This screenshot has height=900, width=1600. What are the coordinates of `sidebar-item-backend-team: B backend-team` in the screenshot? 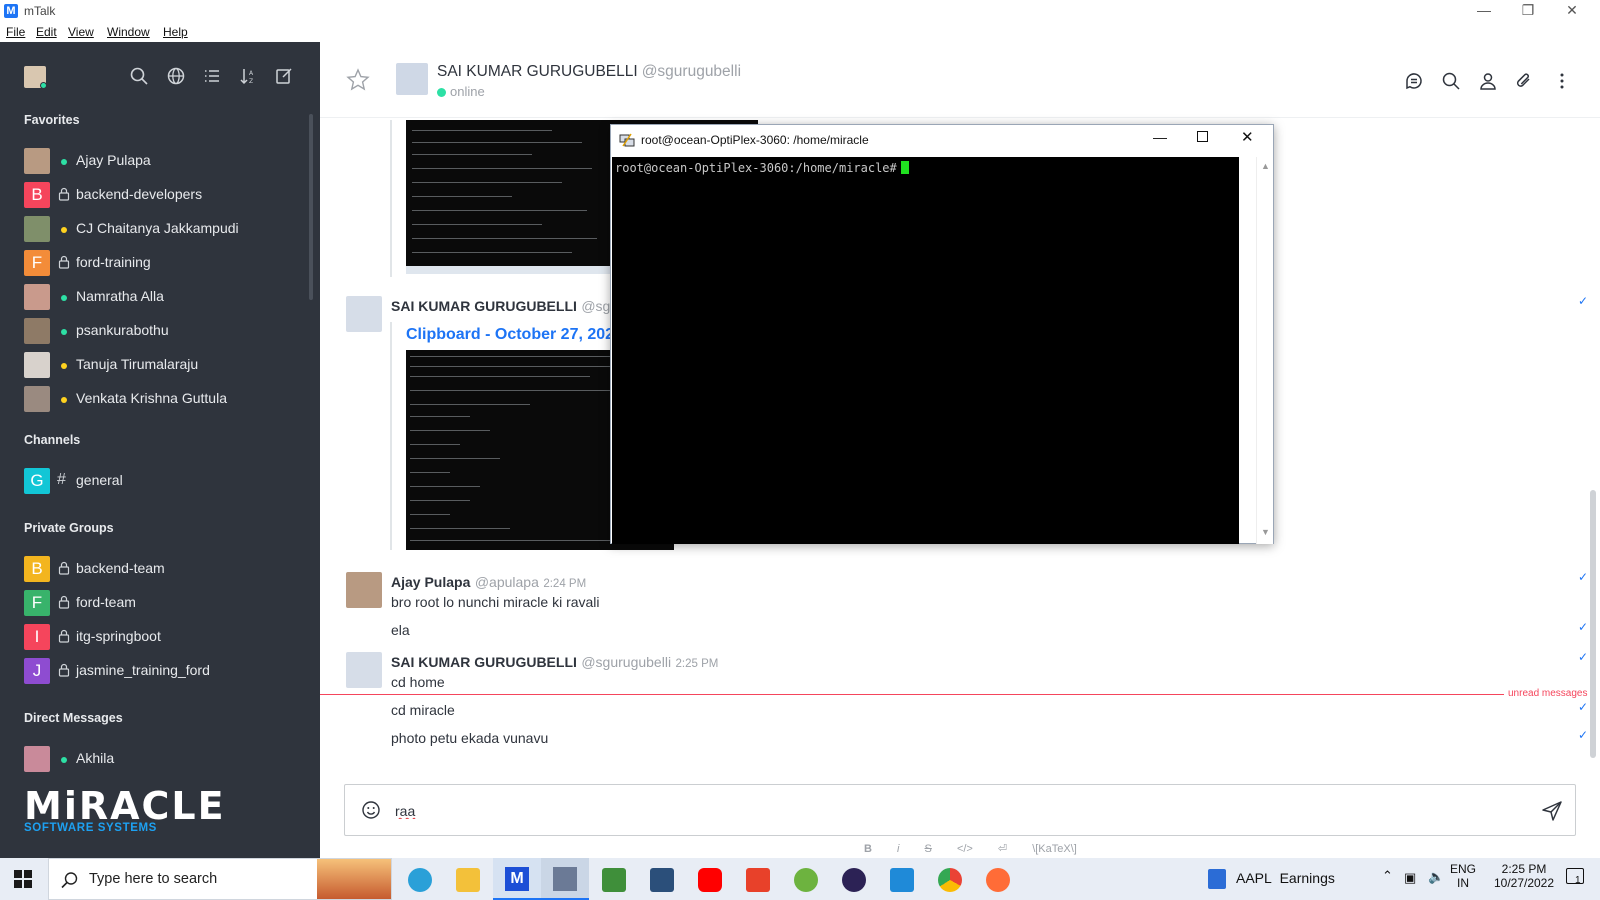 It's located at (156, 568).